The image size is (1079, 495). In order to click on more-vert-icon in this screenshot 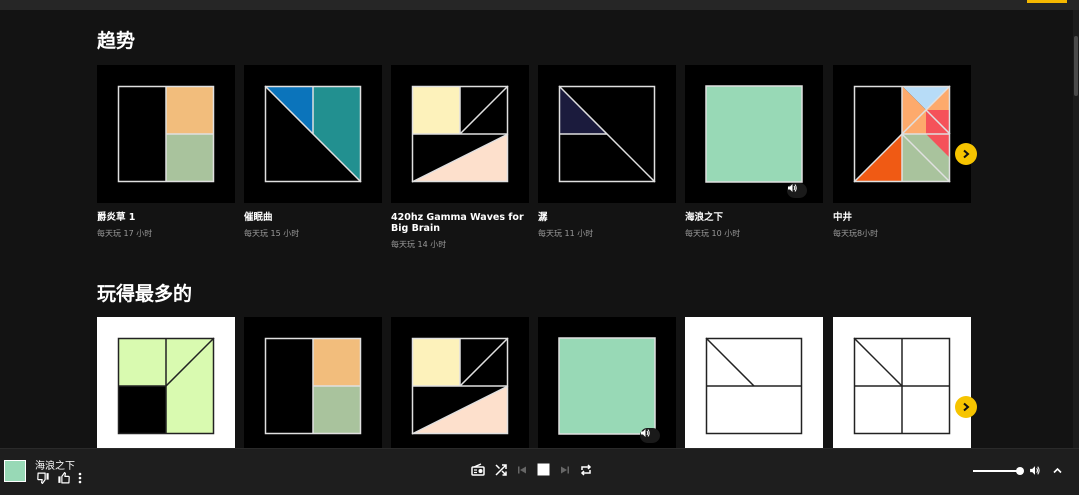, I will do `click(80, 478)`.